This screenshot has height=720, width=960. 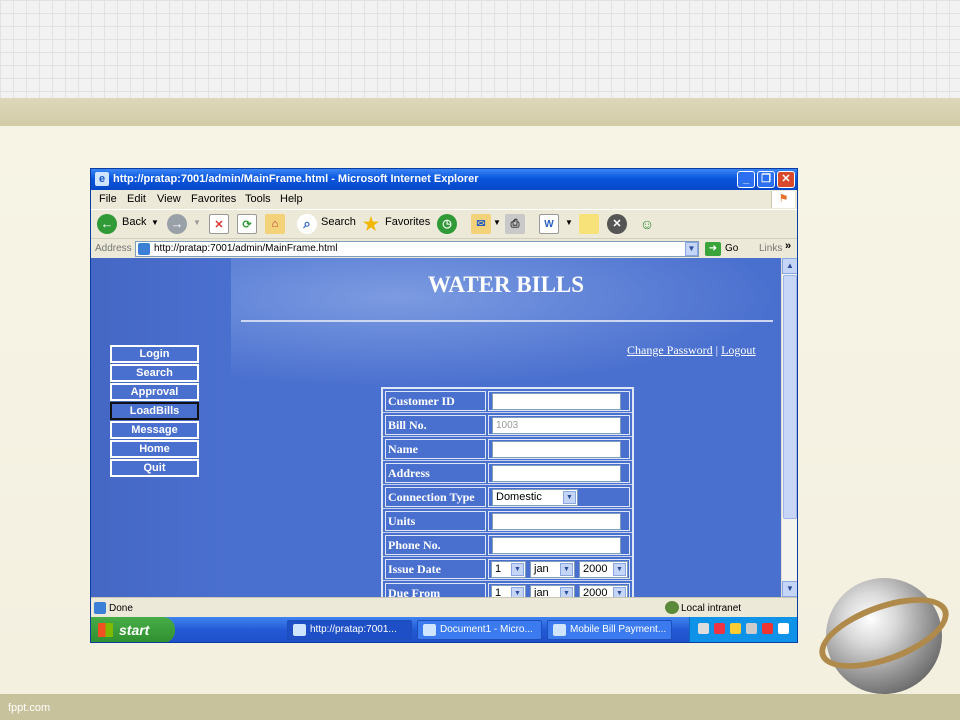 What do you see at coordinates (247, 224) in the screenshot?
I see `refresh-icon: ⟳` at bounding box center [247, 224].